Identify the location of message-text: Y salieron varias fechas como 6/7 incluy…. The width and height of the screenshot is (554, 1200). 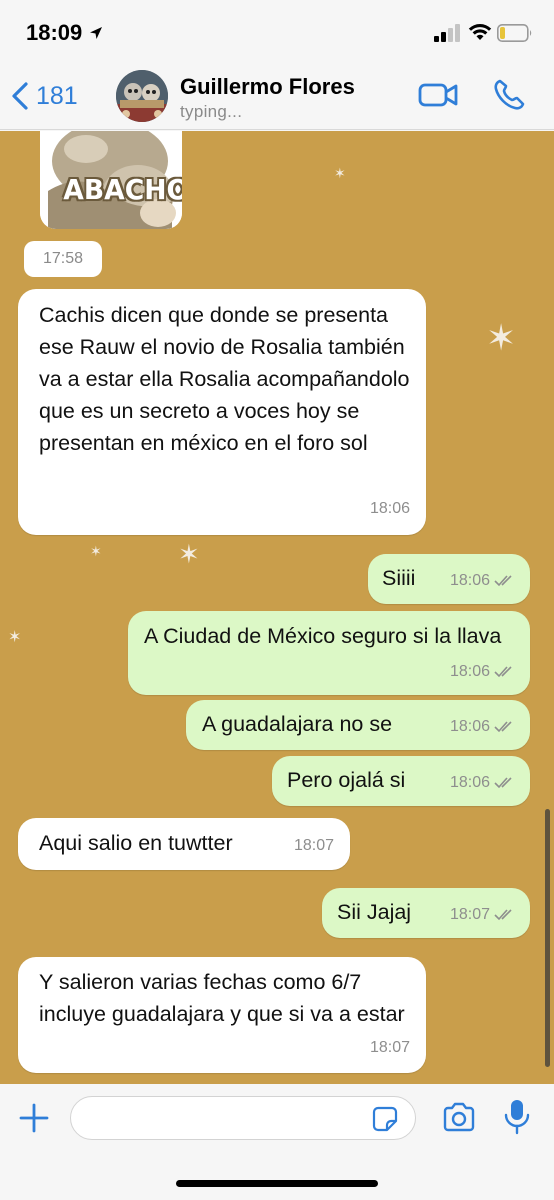
(222, 998).